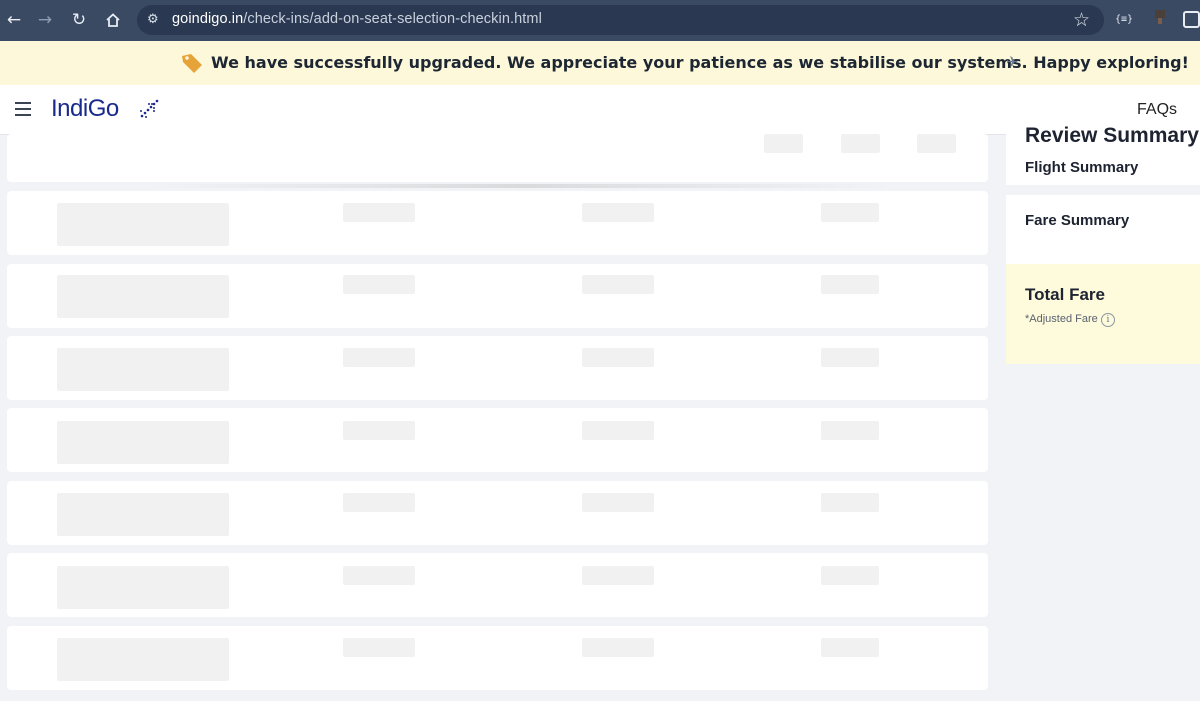 The image size is (1200, 701). What do you see at coordinates (1112, 135) in the screenshot?
I see `review-summary-title: Review Summary` at bounding box center [1112, 135].